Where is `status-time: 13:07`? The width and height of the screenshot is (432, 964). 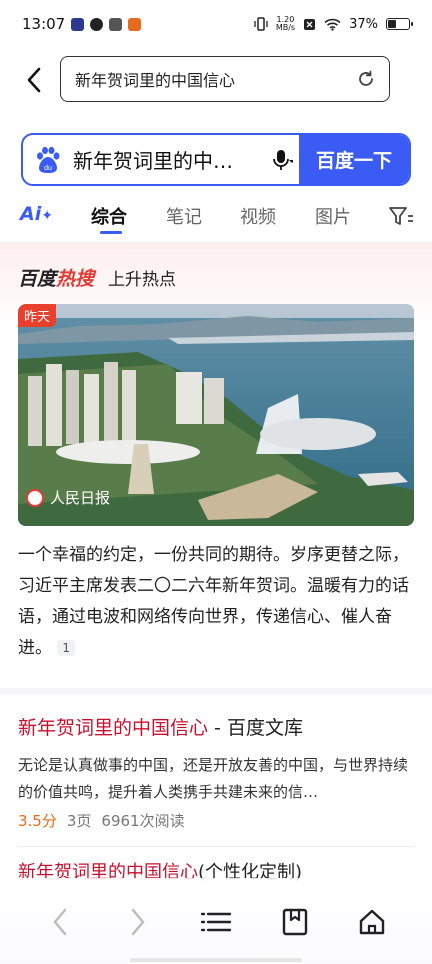
status-time: 13:07 is located at coordinates (44, 24).